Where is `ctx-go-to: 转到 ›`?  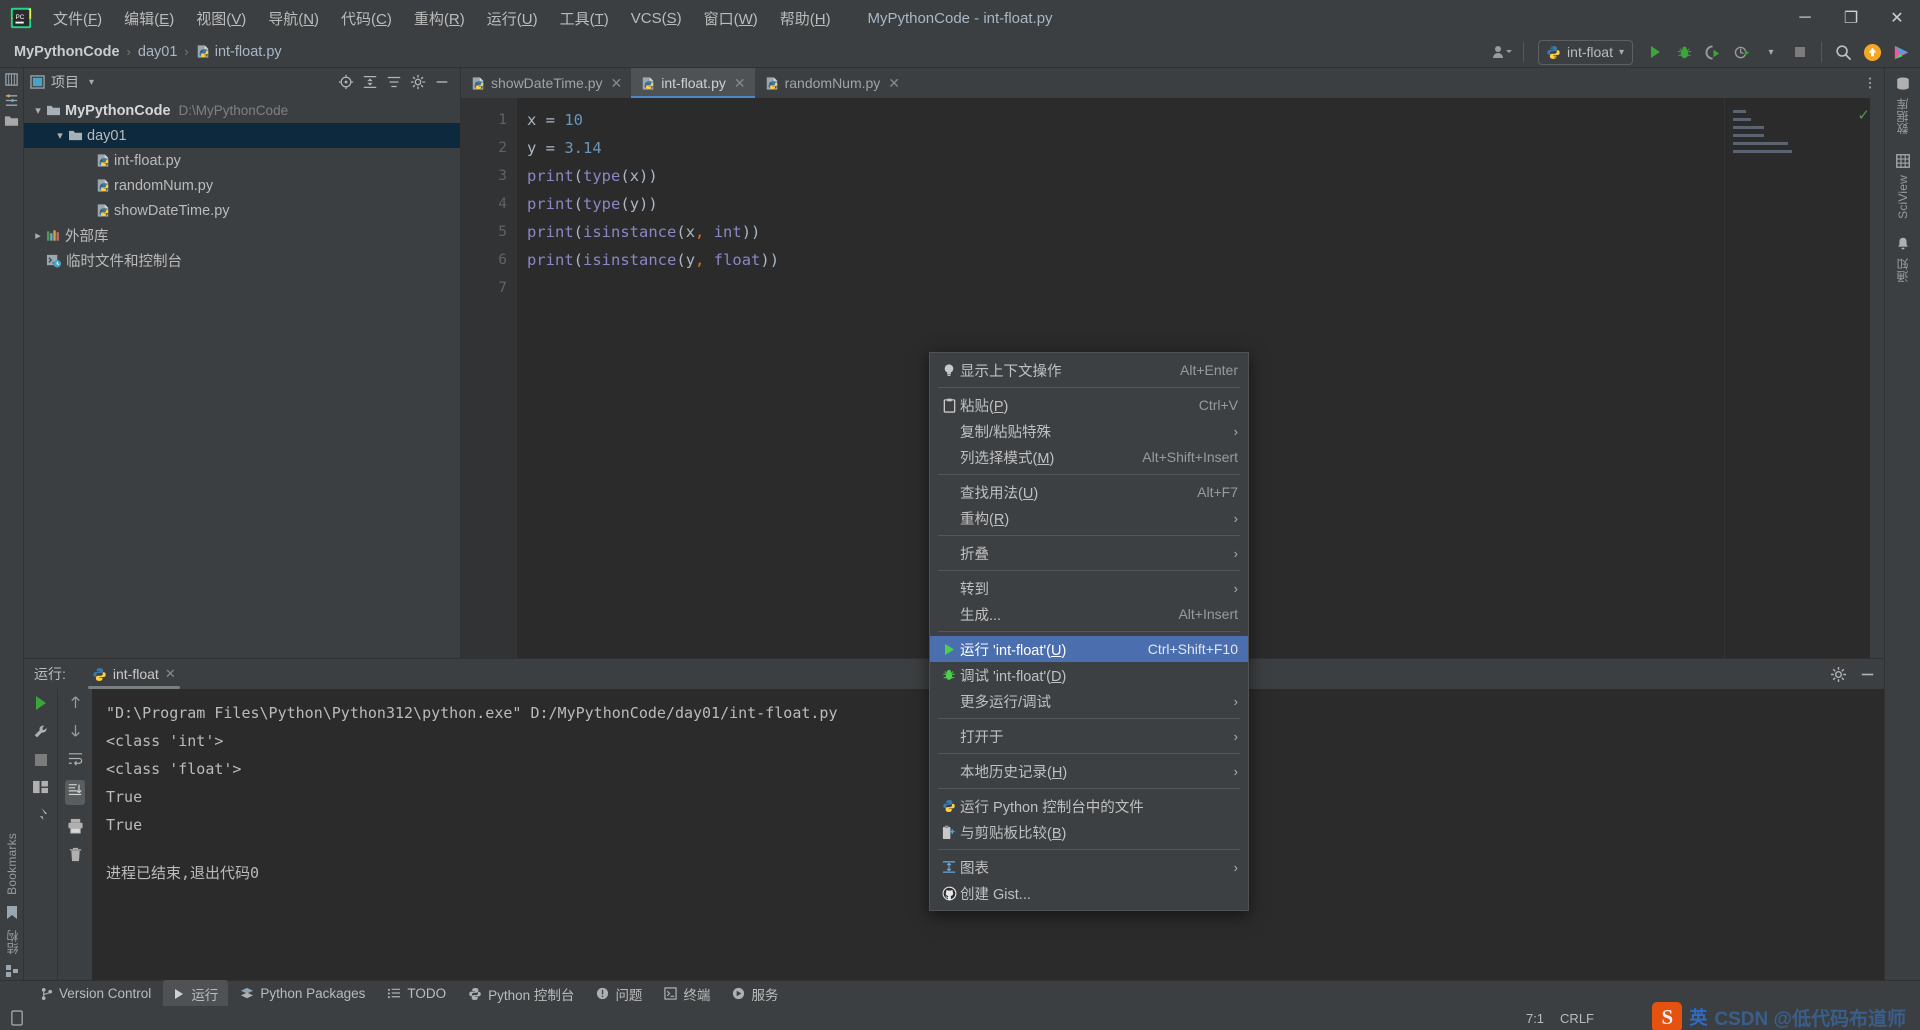 ctx-go-to: 转到 › is located at coordinates (1089, 588).